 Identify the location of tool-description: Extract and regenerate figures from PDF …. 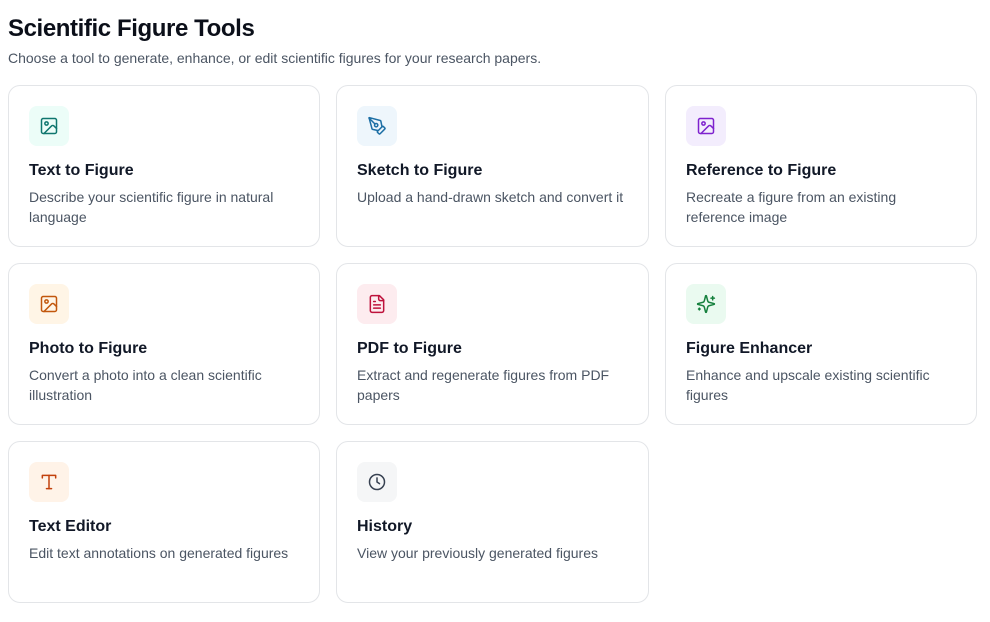
(483, 385).